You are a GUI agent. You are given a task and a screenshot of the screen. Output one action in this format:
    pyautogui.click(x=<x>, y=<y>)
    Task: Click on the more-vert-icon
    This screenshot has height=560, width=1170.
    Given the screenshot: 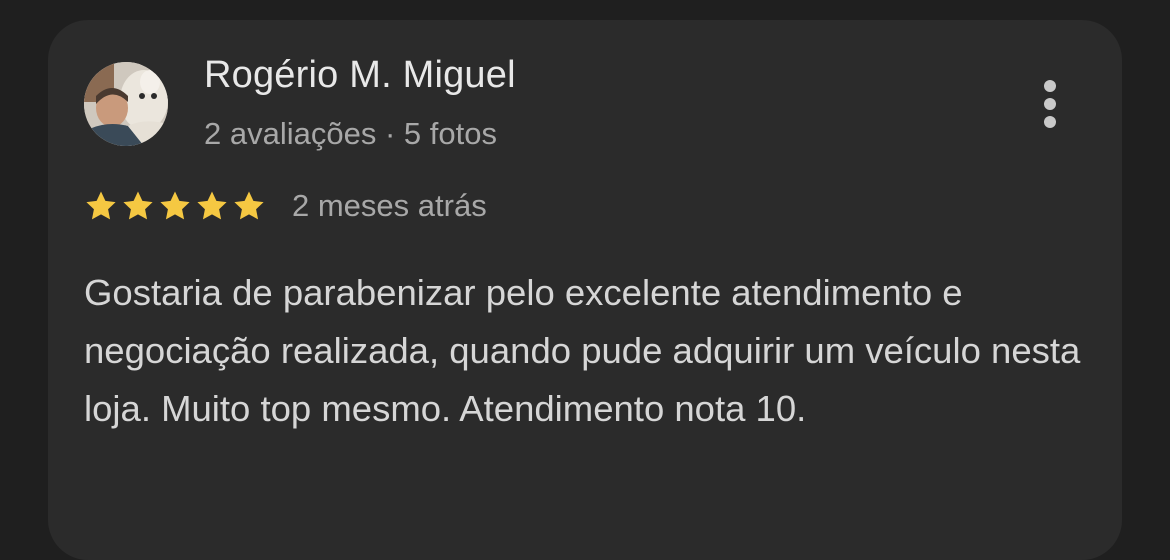 What is the action you would take?
    pyautogui.click(x=1050, y=86)
    